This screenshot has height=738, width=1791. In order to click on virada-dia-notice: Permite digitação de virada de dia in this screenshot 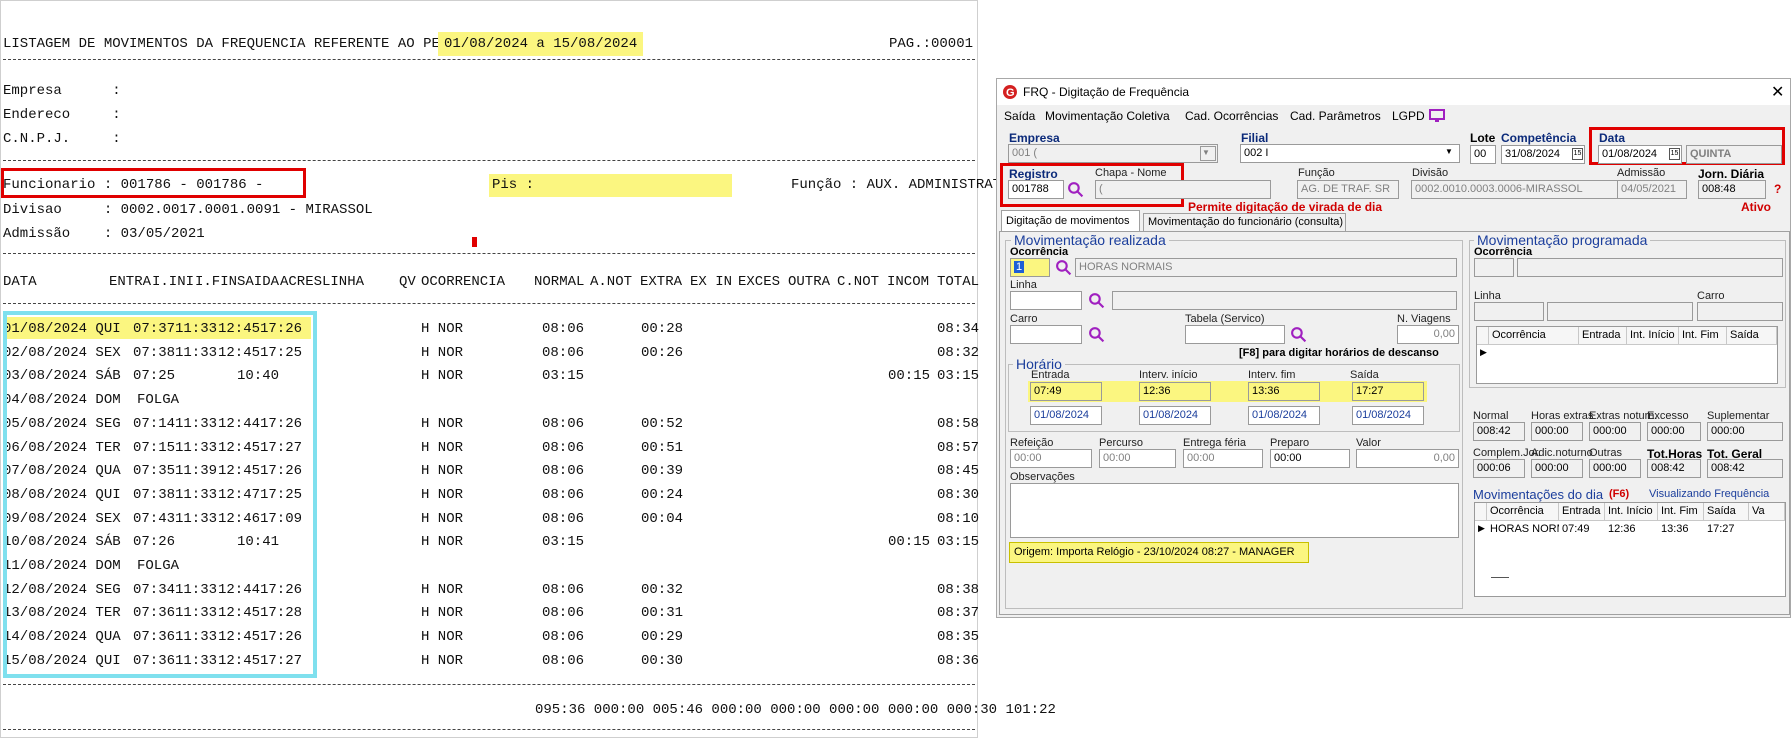, I will do `click(1285, 207)`.